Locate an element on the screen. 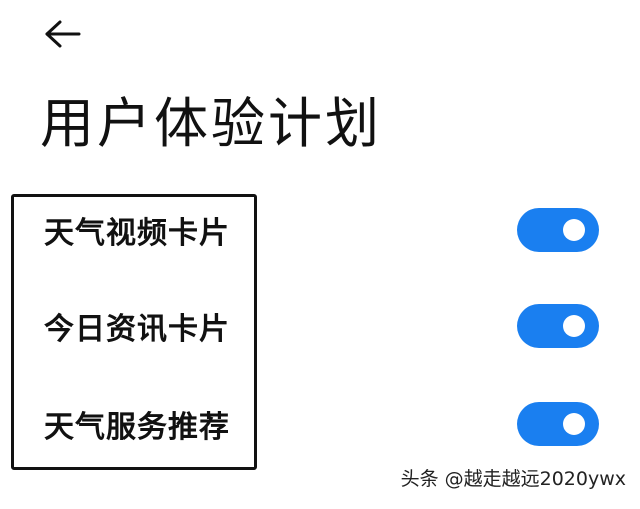 The width and height of the screenshot is (640, 509). setting-row-daily-news-card: 今日资讯卡片 is located at coordinates (320, 326).